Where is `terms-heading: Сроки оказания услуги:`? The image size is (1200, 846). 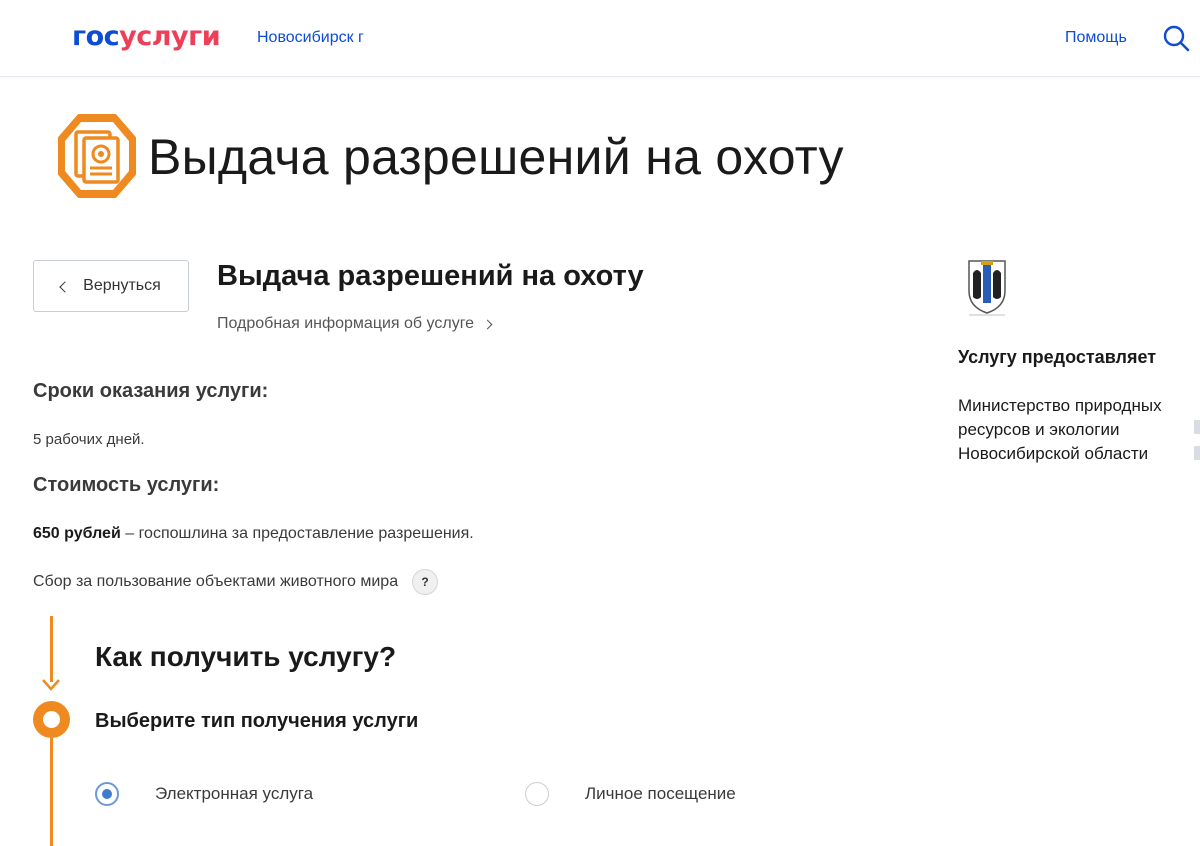 terms-heading: Сроки оказания услуги: is located at coordinates (151, 391).